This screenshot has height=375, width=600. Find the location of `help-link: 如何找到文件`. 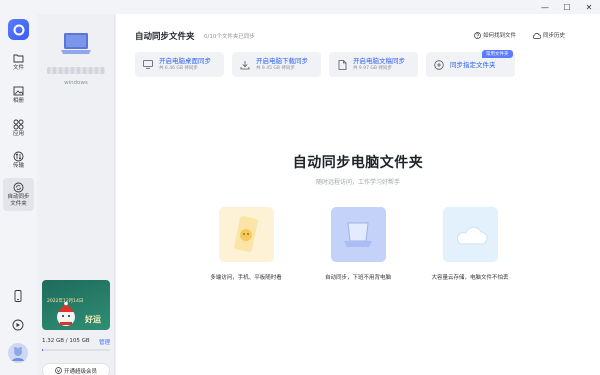

help-link: 如何找到文件 is located at coordinates (495, 35).